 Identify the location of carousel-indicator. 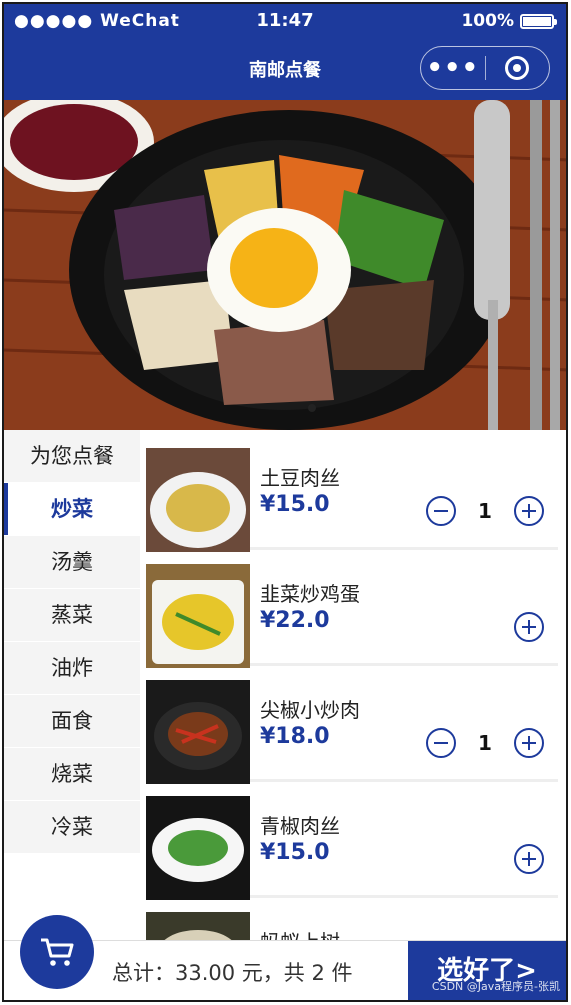
(312, 408).